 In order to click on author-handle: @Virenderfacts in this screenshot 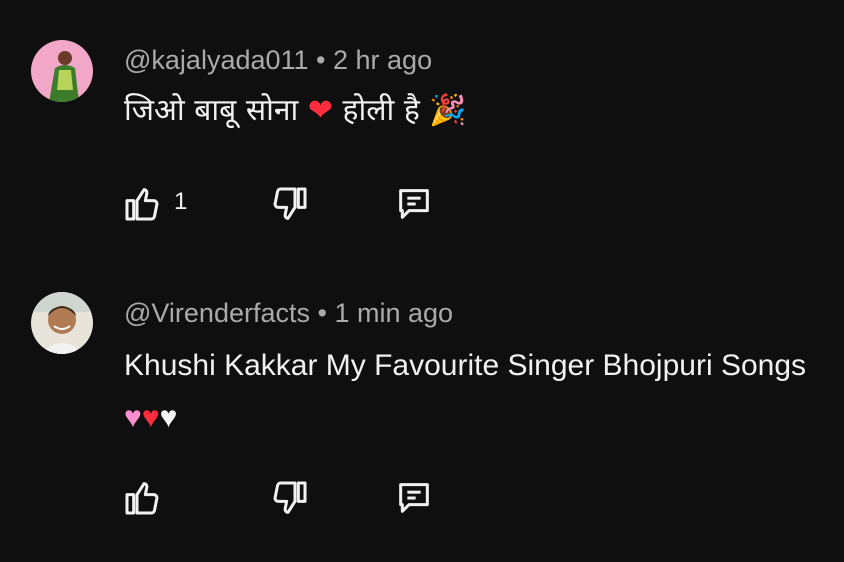, I will do `click(217, 313)`.